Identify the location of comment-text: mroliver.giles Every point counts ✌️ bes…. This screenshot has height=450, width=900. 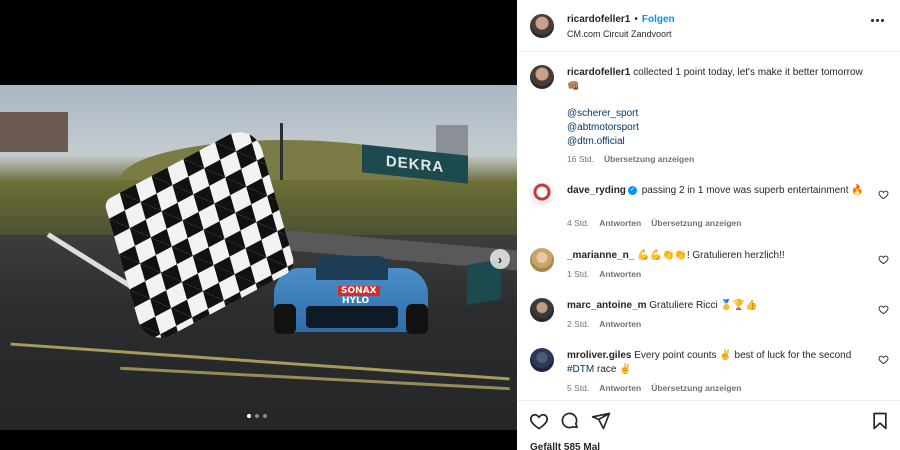
(717, 363).